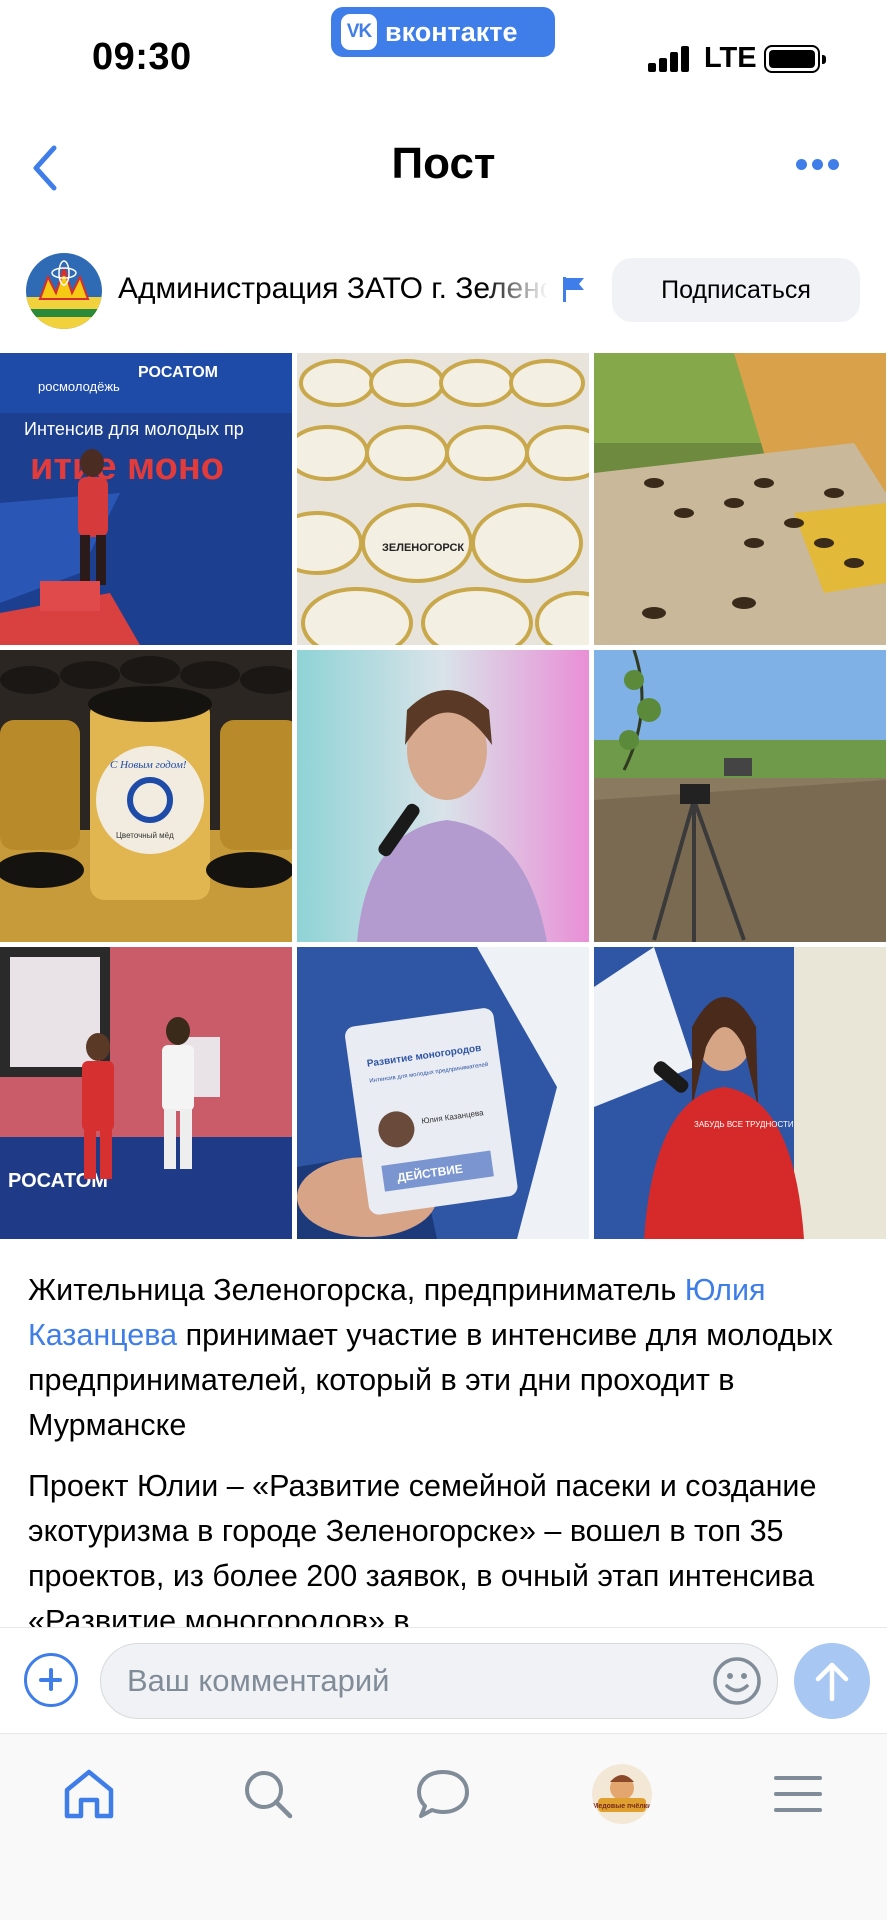 Image resolution: width=887 pixels, height=1920 pixels. I want to click on status-bar: 09:30 VK вконтакте LTE, so click(443, 55).